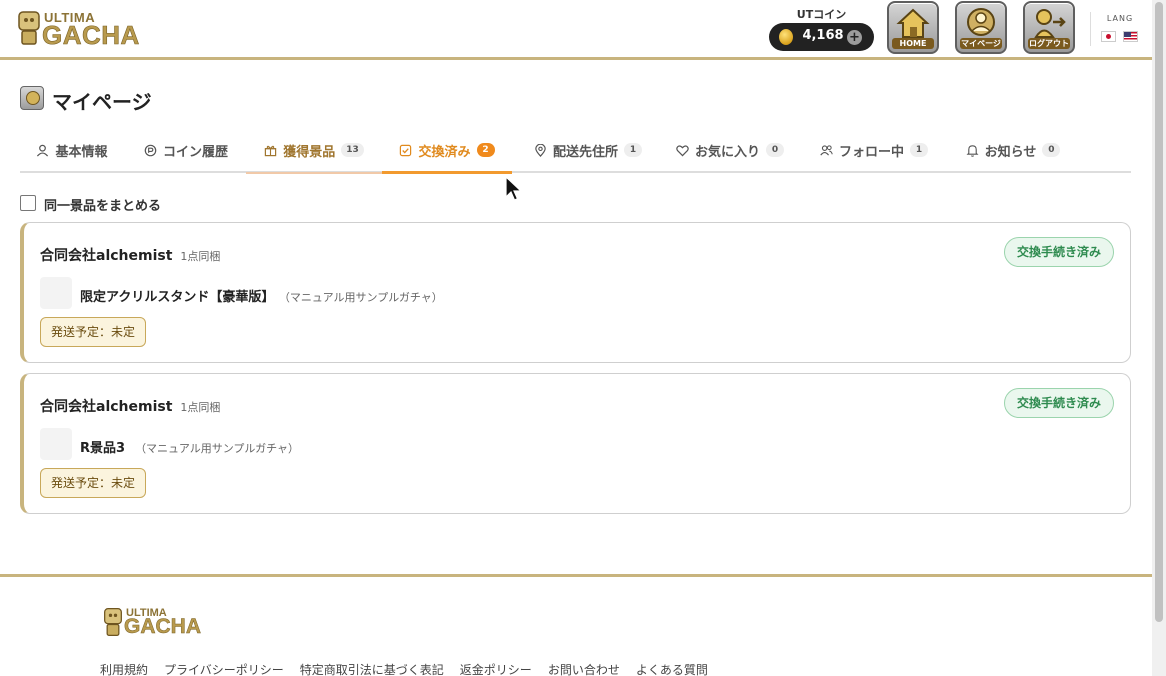  I want to click on scrollbar, so click(1159, 338).